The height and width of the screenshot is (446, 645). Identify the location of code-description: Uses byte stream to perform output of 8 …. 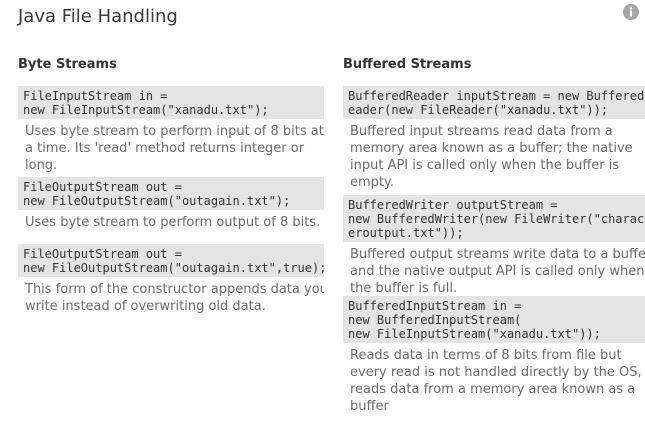
(173, 222).